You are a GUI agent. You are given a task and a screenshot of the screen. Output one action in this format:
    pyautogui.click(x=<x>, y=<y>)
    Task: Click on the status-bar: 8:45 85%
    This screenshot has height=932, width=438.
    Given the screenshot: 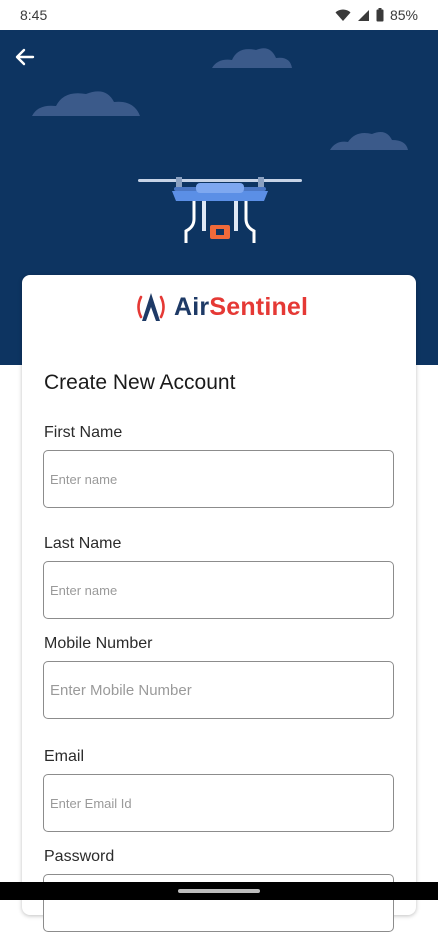 What is the action you would take?
    pyautogui.click(x=219, y=15)
    